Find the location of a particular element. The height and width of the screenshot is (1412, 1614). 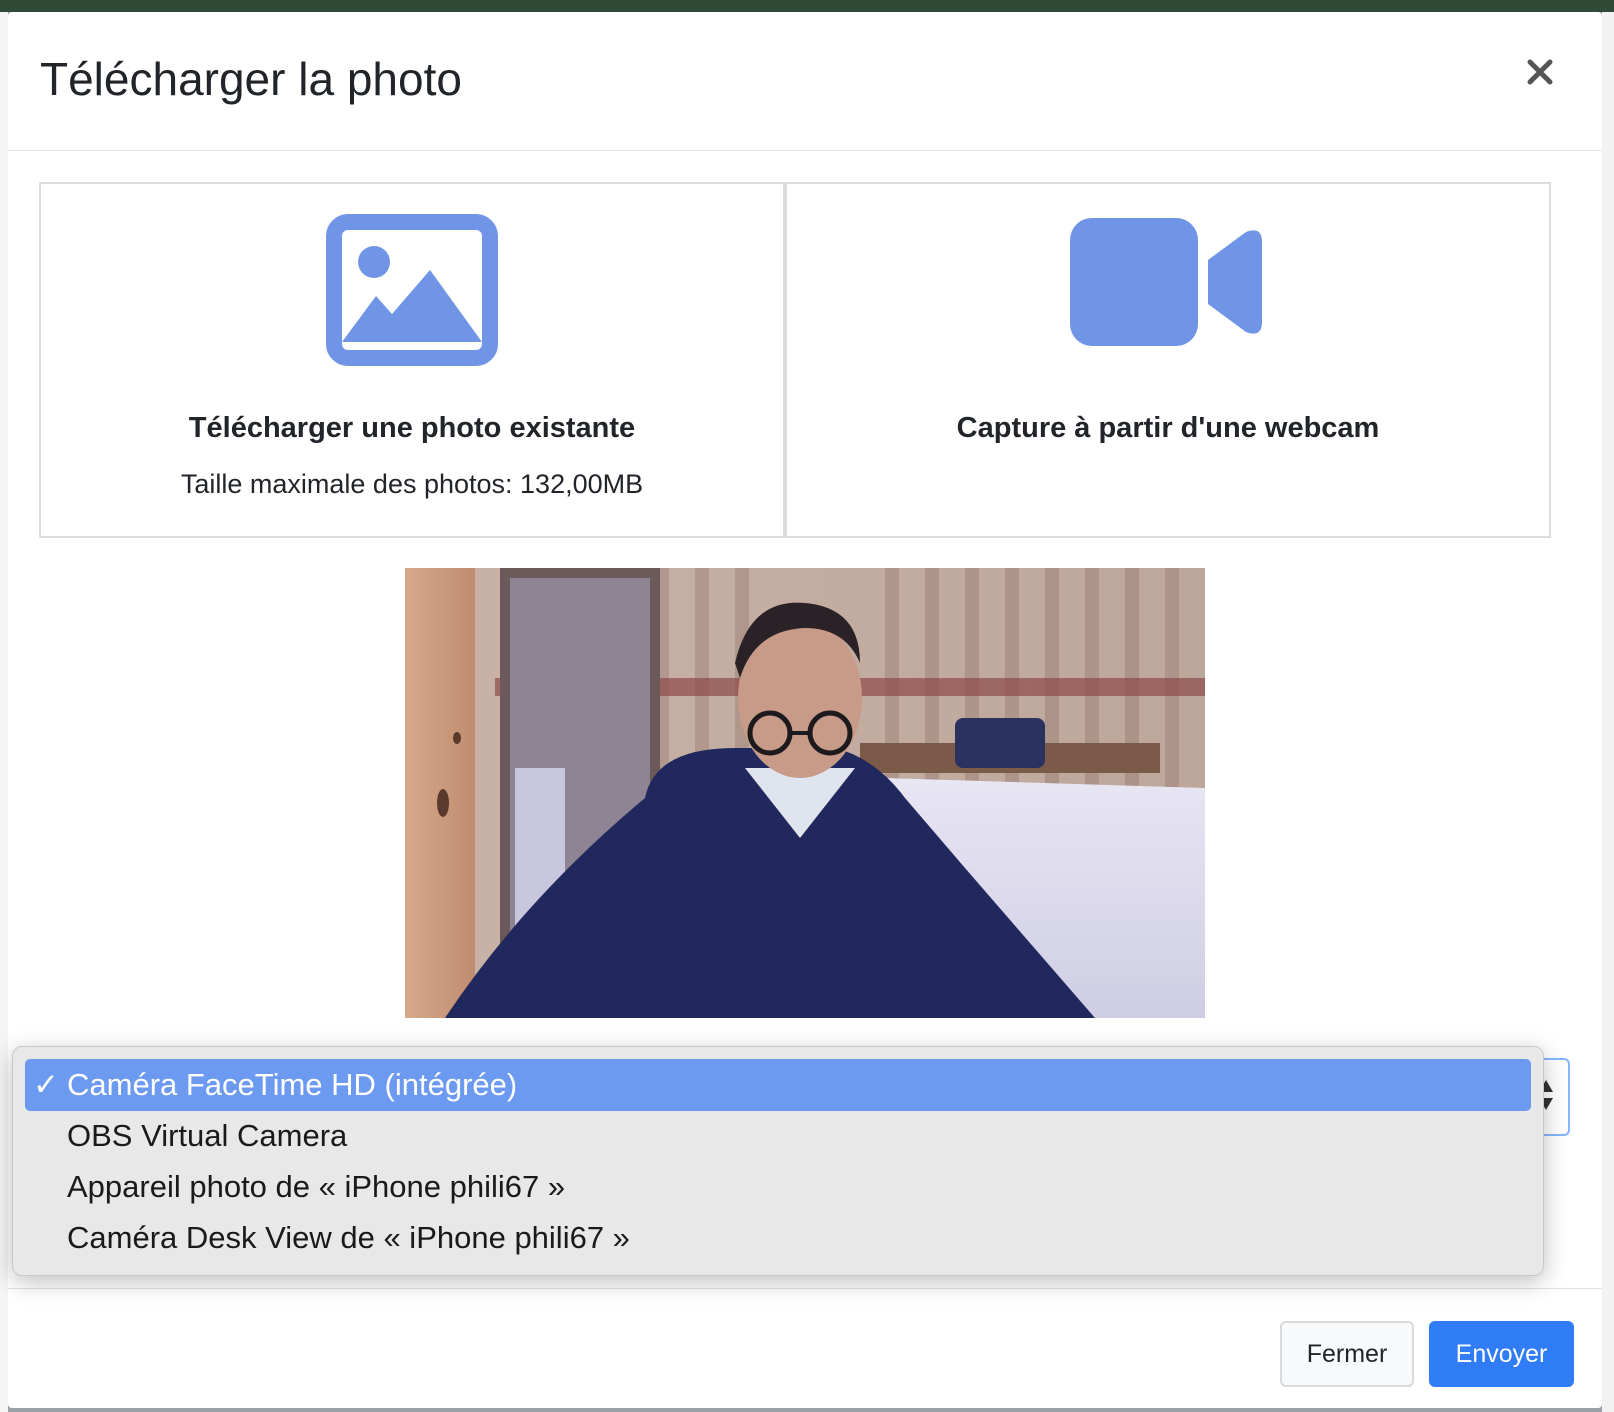

upload-existing-title: Télécharger une photo existante is located at coordinates (412, 428).